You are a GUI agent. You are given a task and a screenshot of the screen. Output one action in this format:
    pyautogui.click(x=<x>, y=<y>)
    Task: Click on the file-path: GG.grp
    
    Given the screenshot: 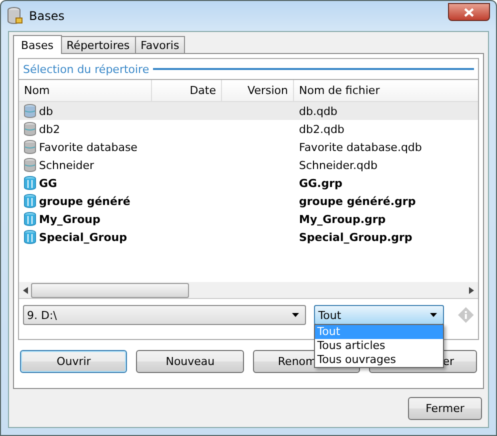 What is the action you would take?
    pyautogui.click(x=321, y=183)
    